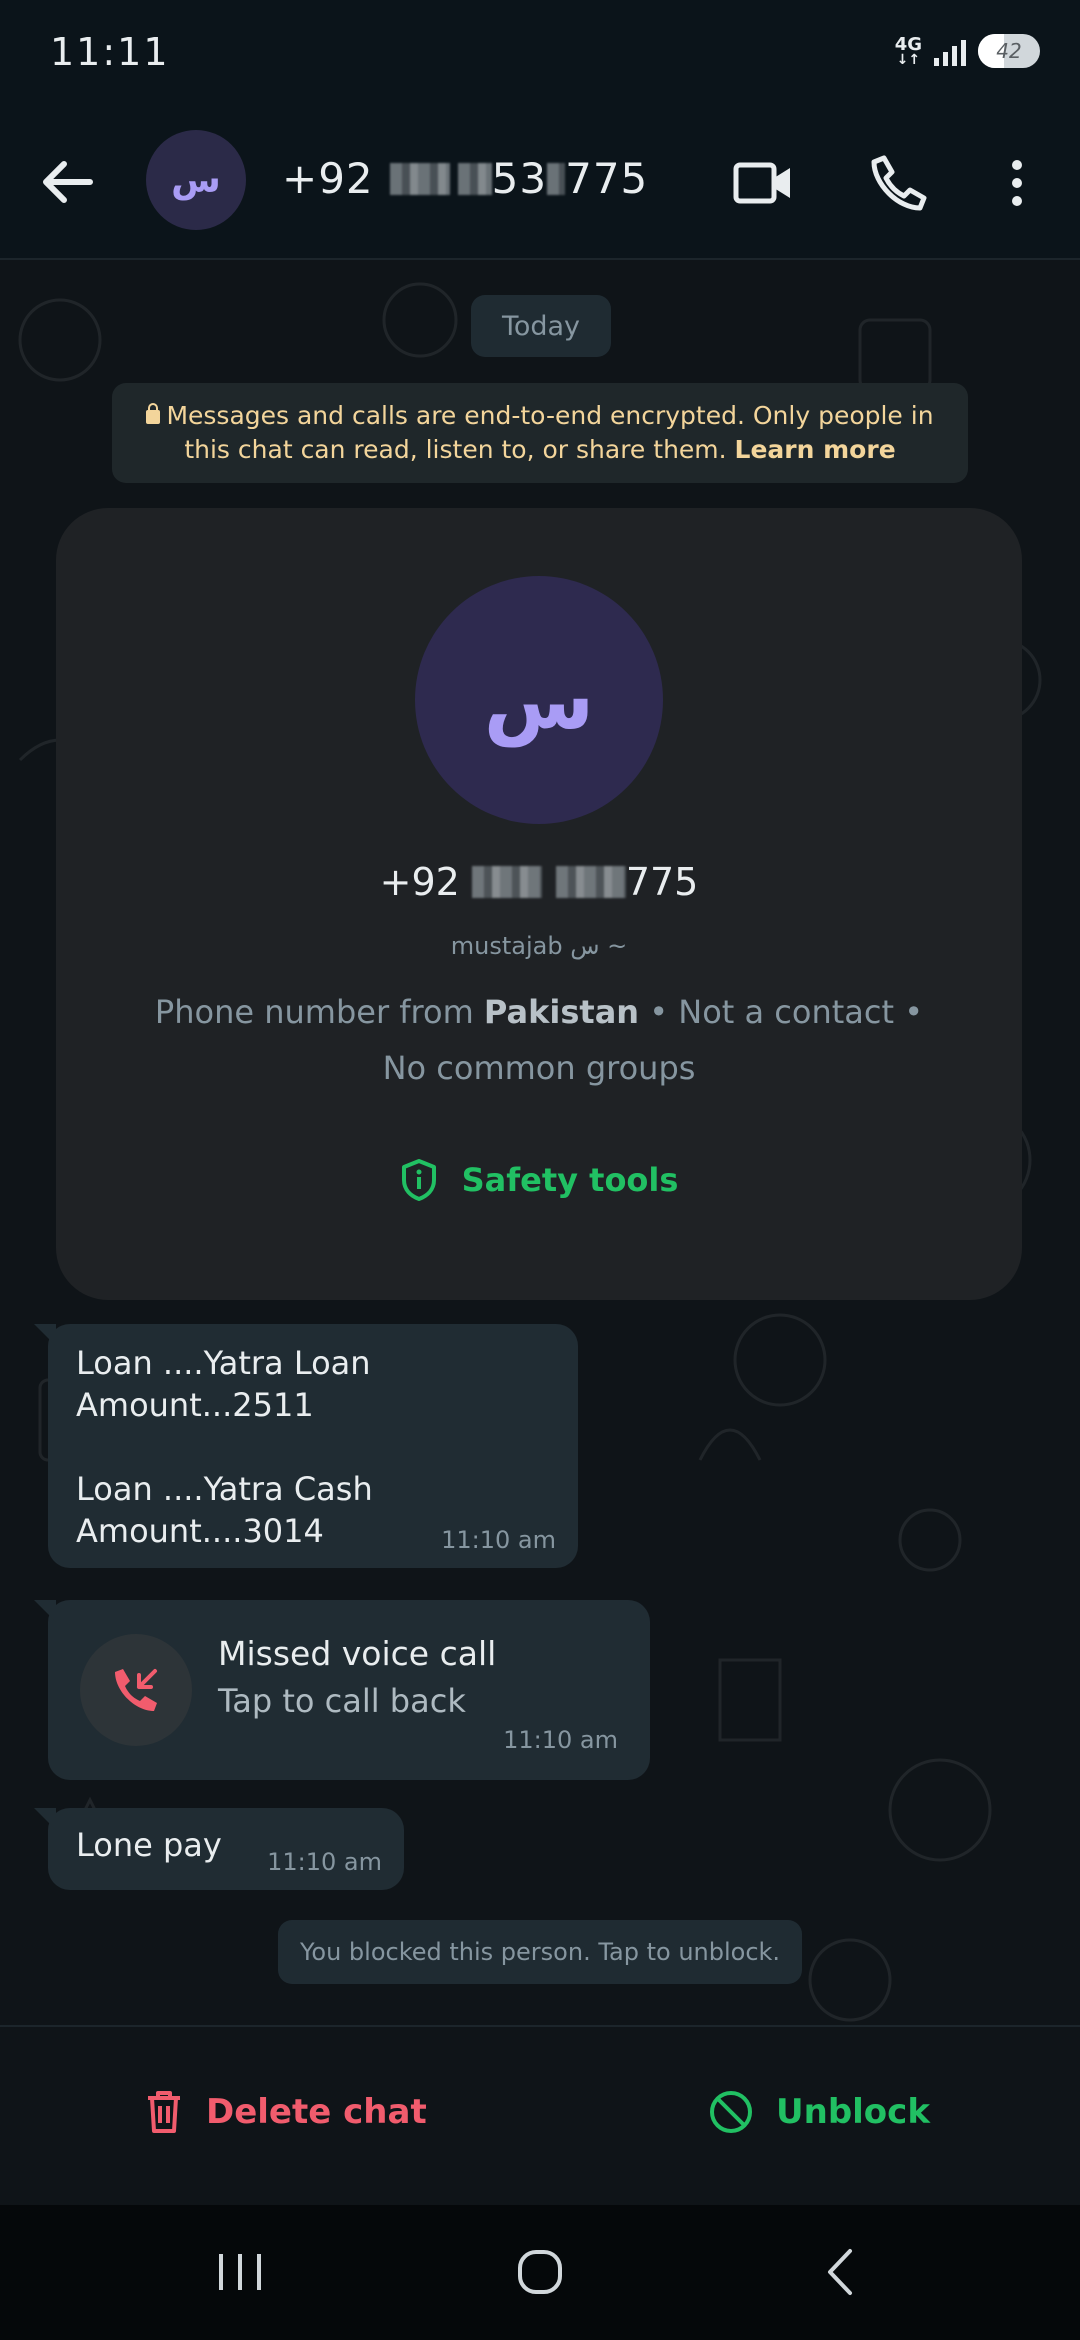  Describe the element at coordinates (136, 1690) in the screenshot. I see `missed-call-icon` at that location.